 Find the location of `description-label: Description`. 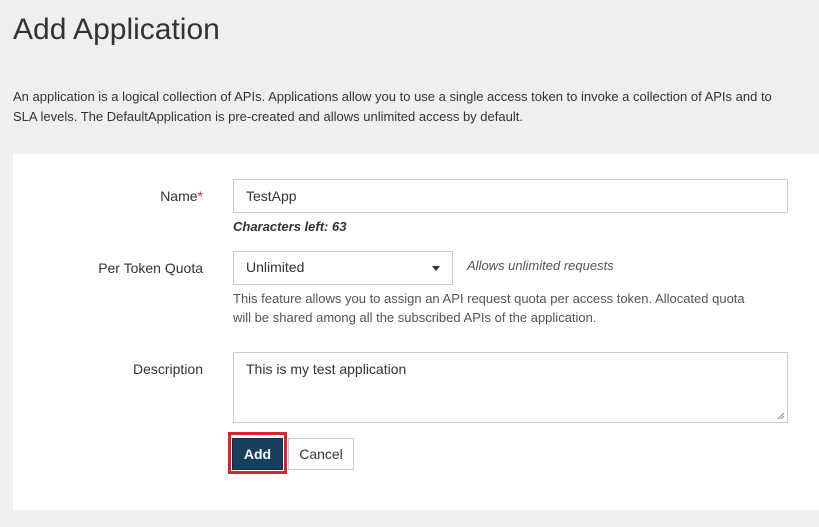

description-label: Description is located at coordinates (167, 369).